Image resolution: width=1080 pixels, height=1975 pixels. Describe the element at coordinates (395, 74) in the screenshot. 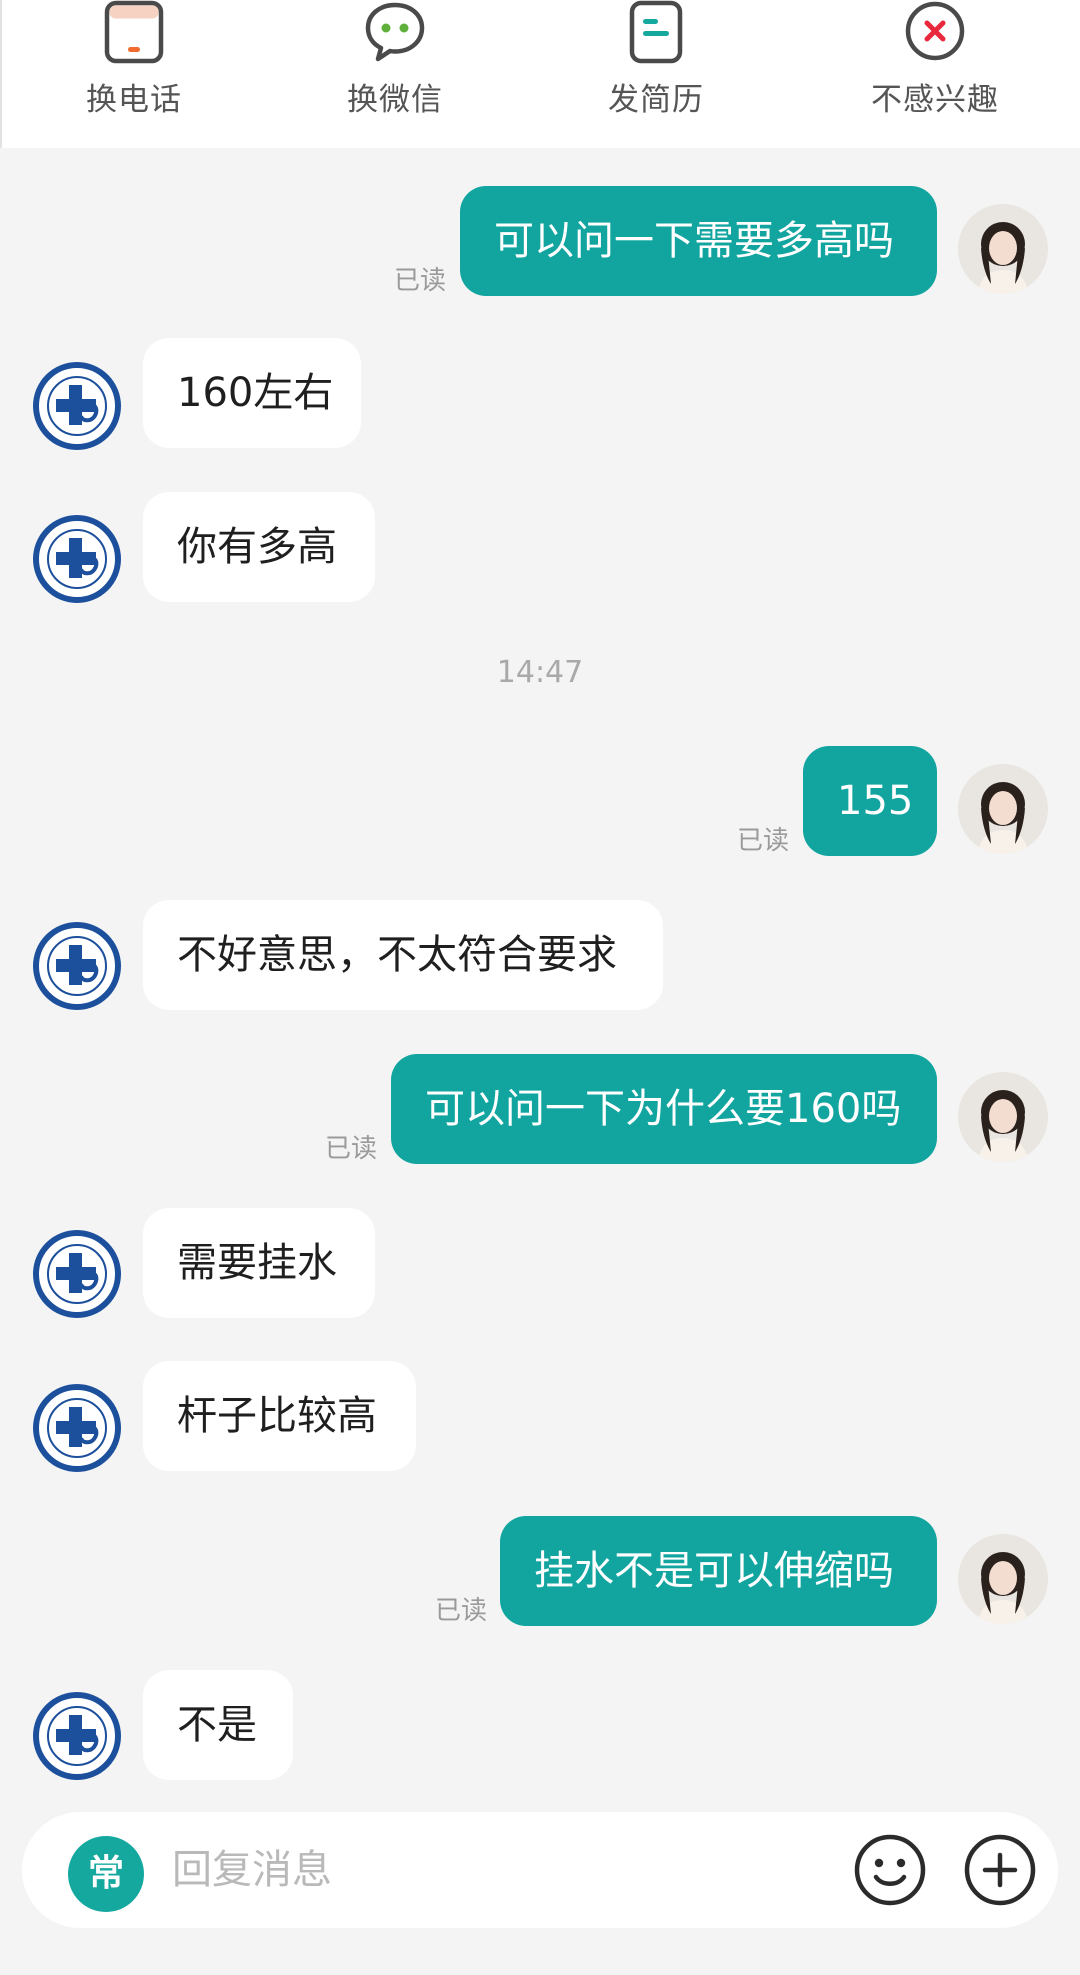

I see `exchange-wechat-button: 换微信` at that location.